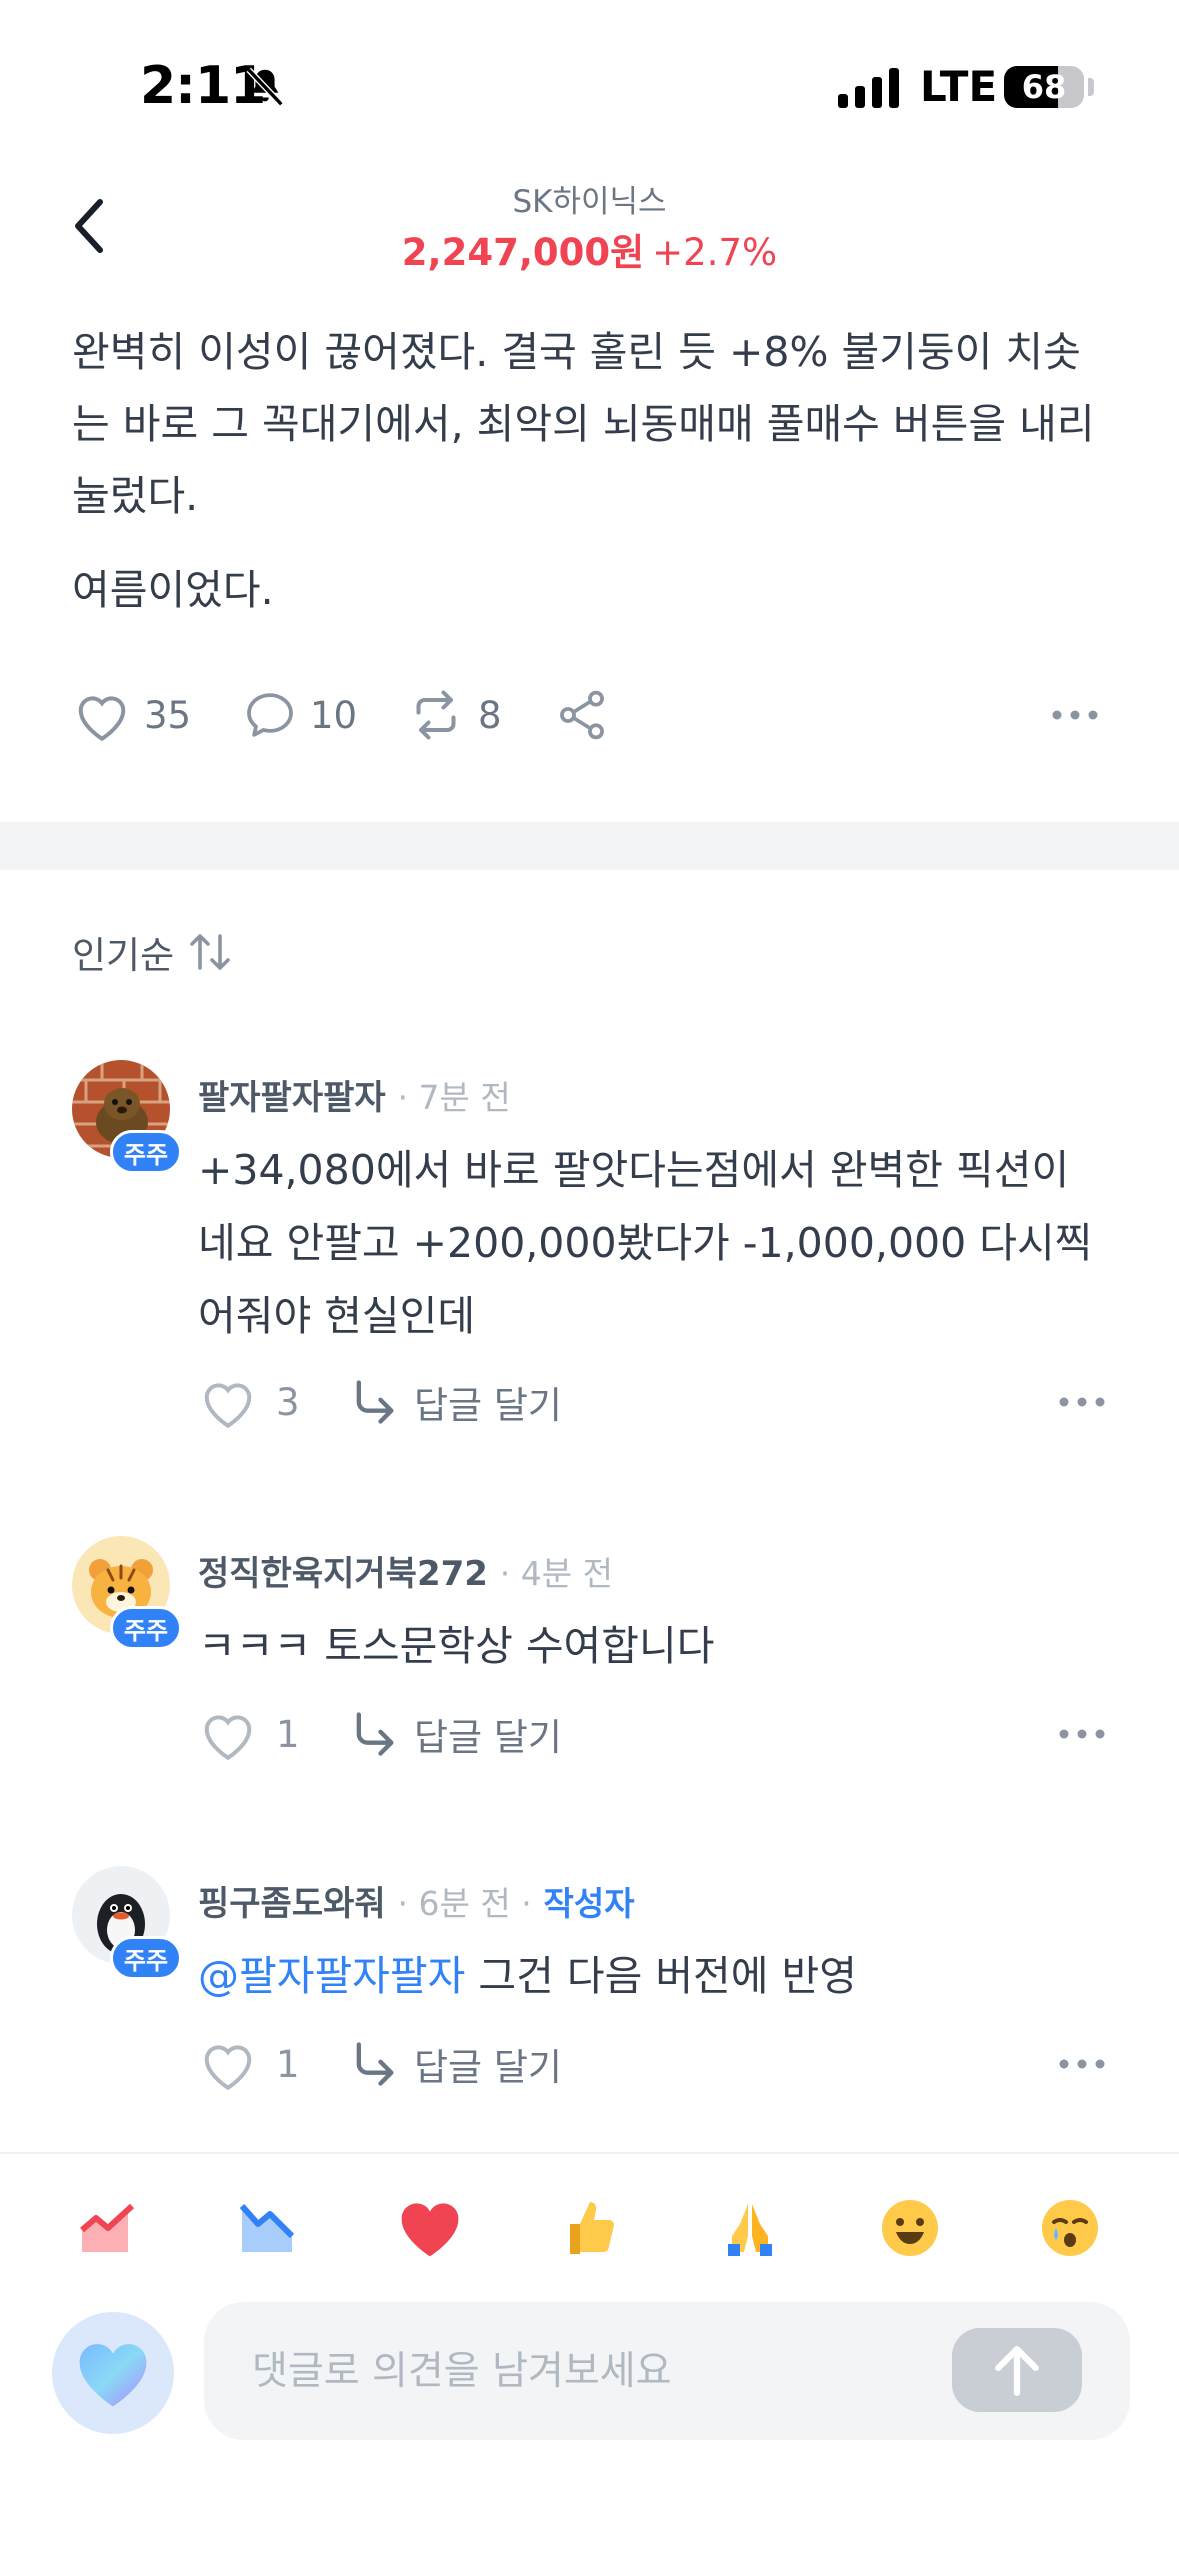 This screenshot has width=1179, height=2556. I want to click on chart-up-icon, so click(107, 2227).